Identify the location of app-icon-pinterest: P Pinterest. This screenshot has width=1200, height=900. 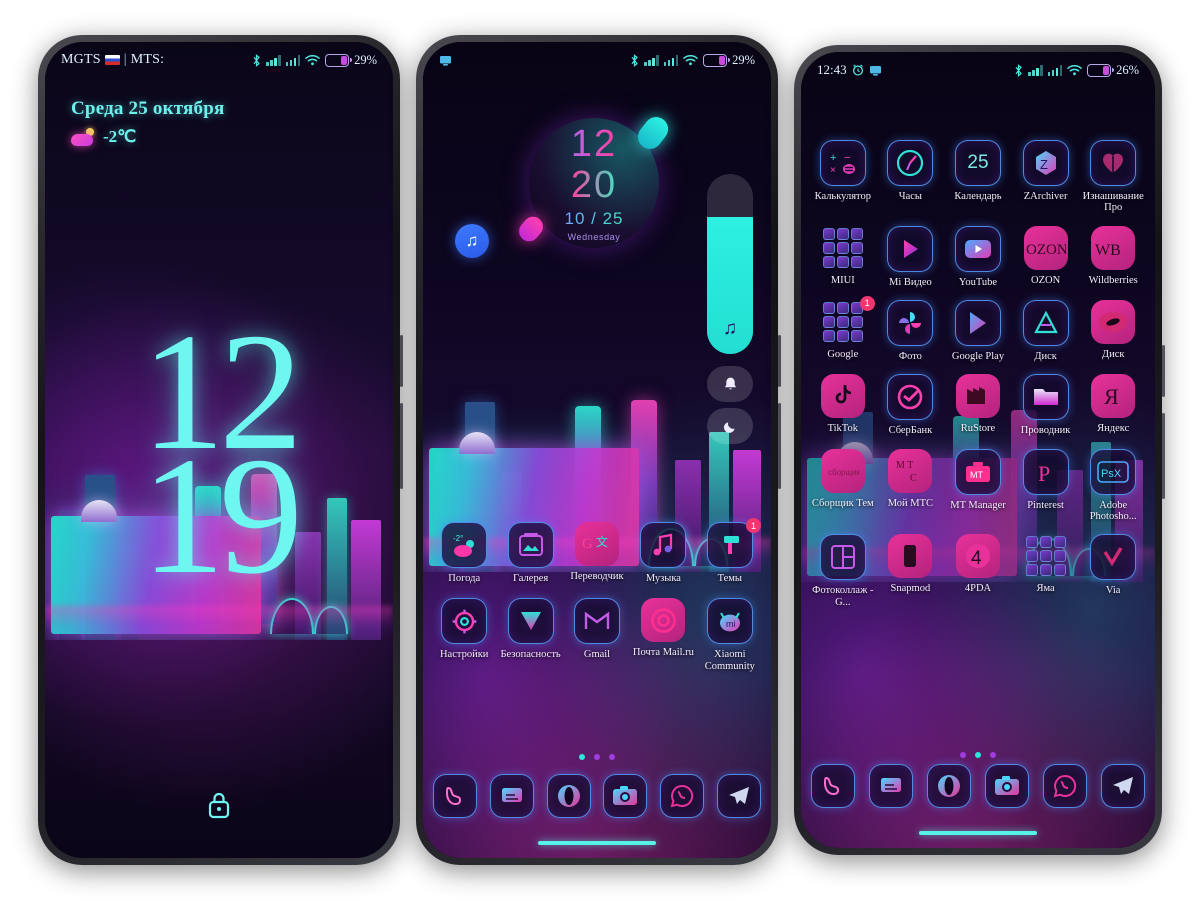
(1046, 485).